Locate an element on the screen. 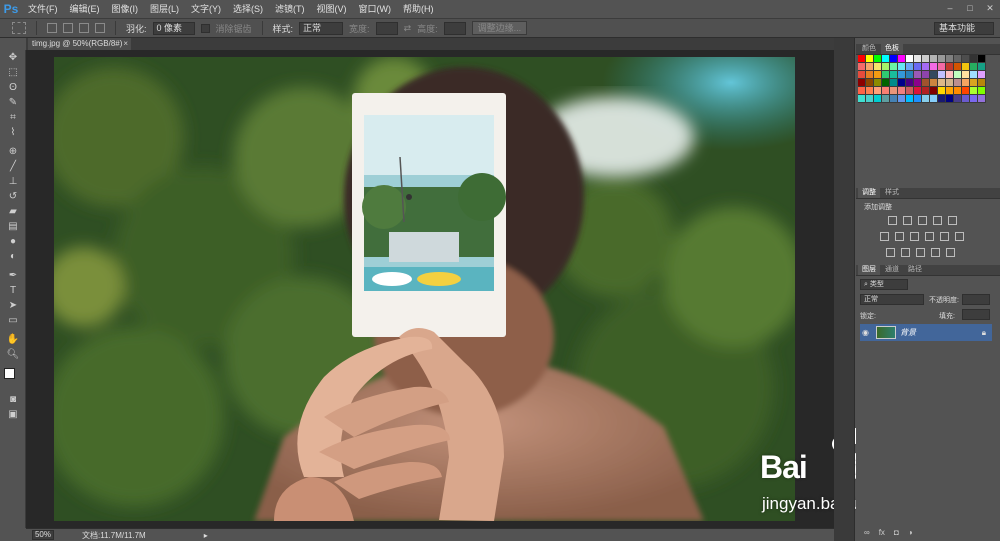 This screenshot has width=1000, height=541. menu-window: 窗口(W) is located at coordinates (375, 9).